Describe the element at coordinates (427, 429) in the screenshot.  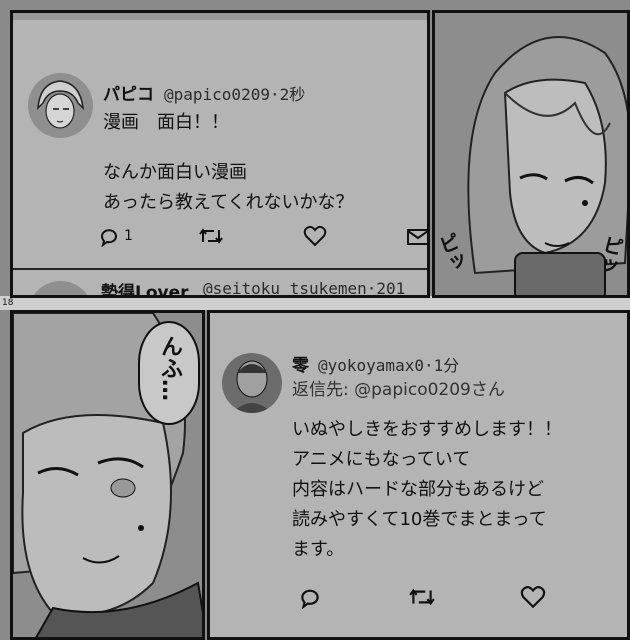
I see `tweet3-line1: いぬやしきをおすすめします！！` at that location.